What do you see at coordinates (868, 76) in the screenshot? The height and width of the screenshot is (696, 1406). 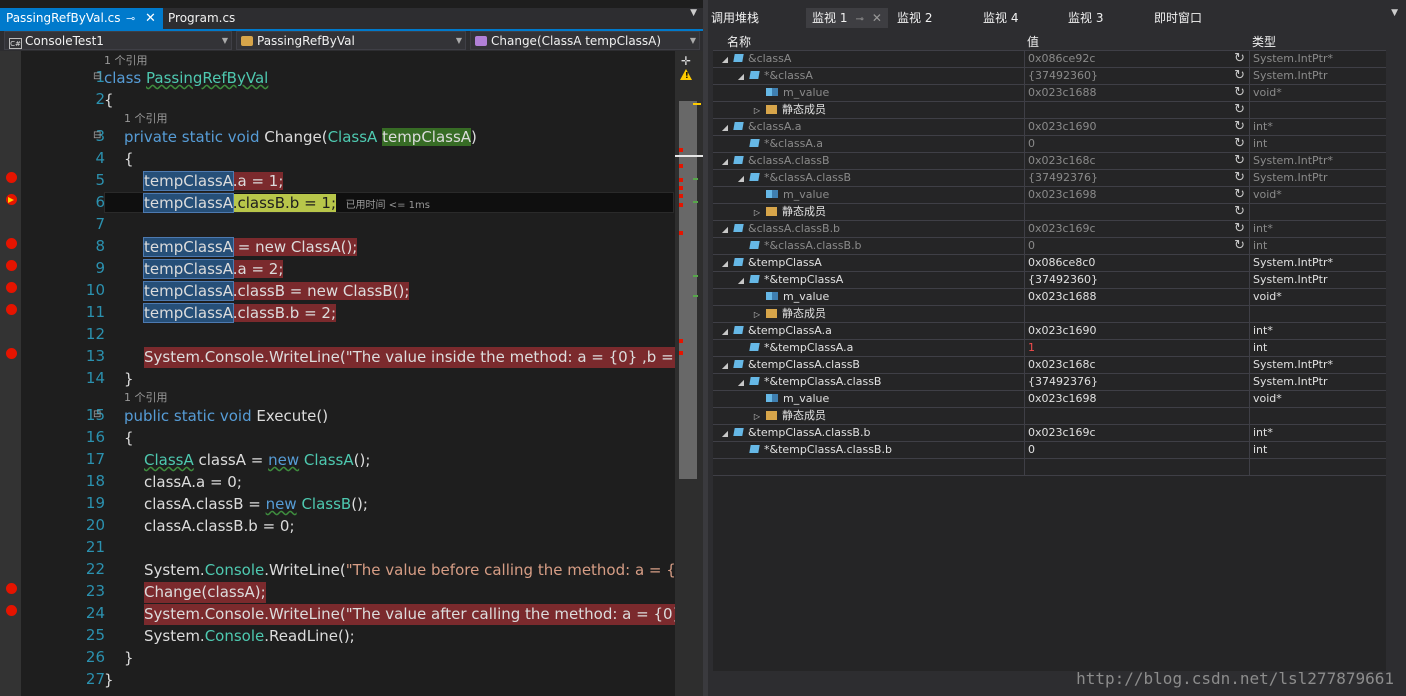 I see `watch-name-cell: ◢ *&classA` at bounding box center [868, 76].